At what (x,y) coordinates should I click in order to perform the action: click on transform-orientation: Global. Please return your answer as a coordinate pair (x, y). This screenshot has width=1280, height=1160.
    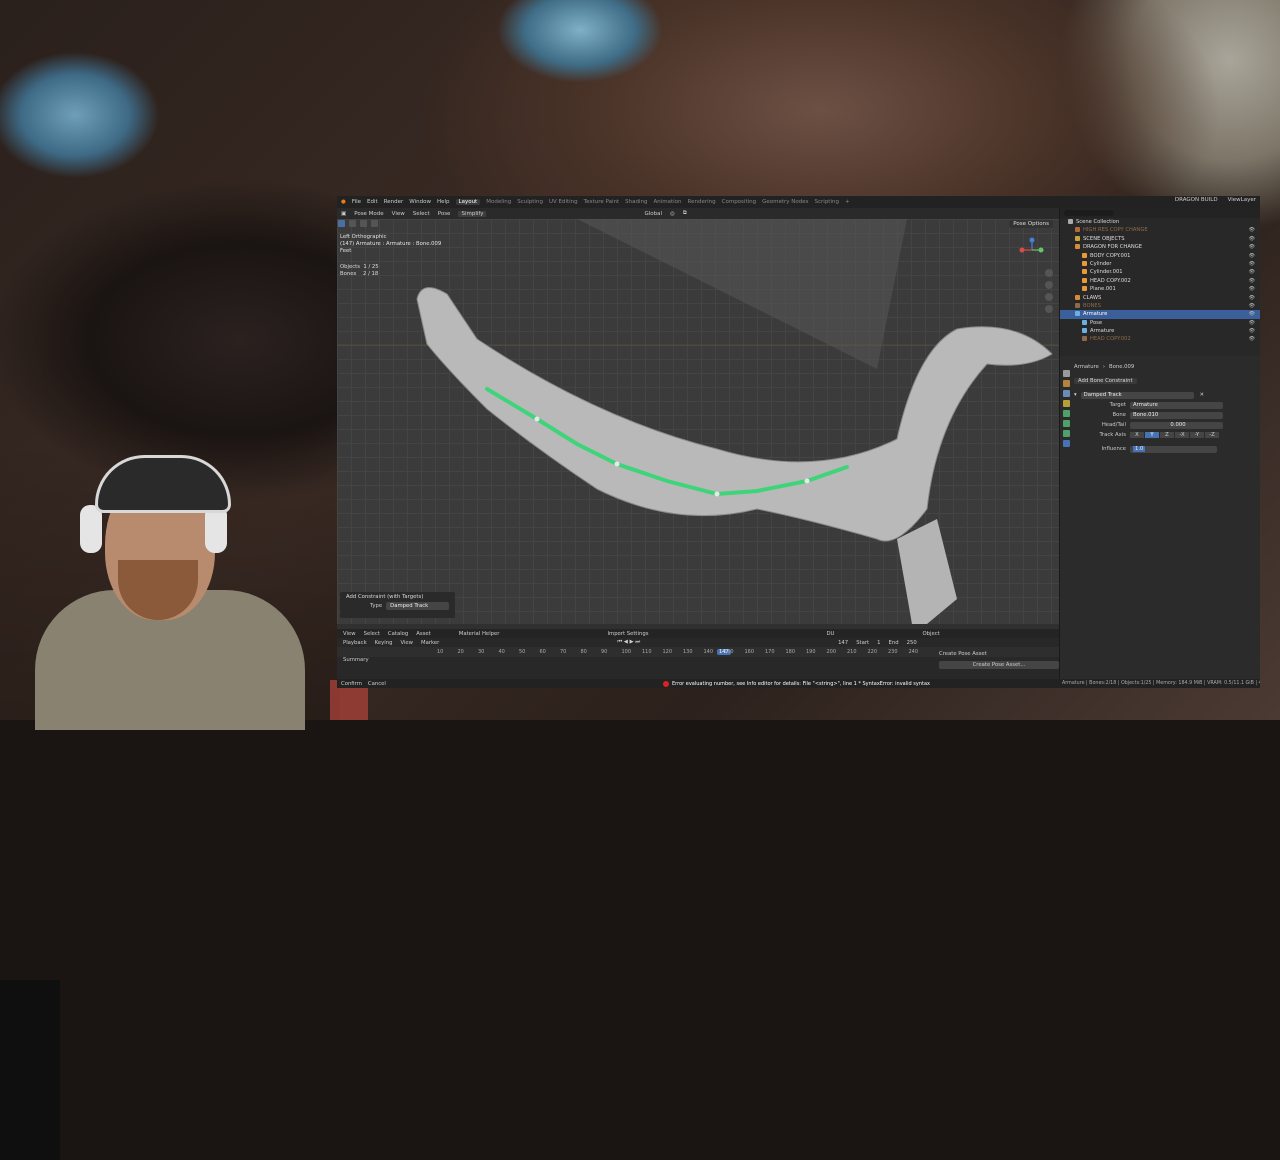
    Looking at the image, I should click on (653, 214).